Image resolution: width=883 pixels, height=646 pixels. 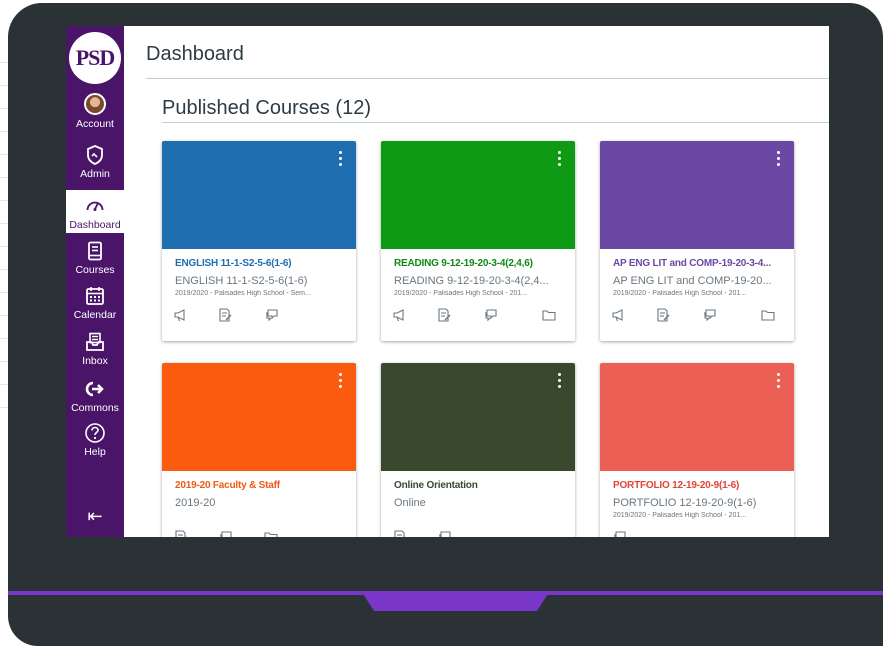 I want to click on nav-courses: Courses, so click(x=95, y=258).